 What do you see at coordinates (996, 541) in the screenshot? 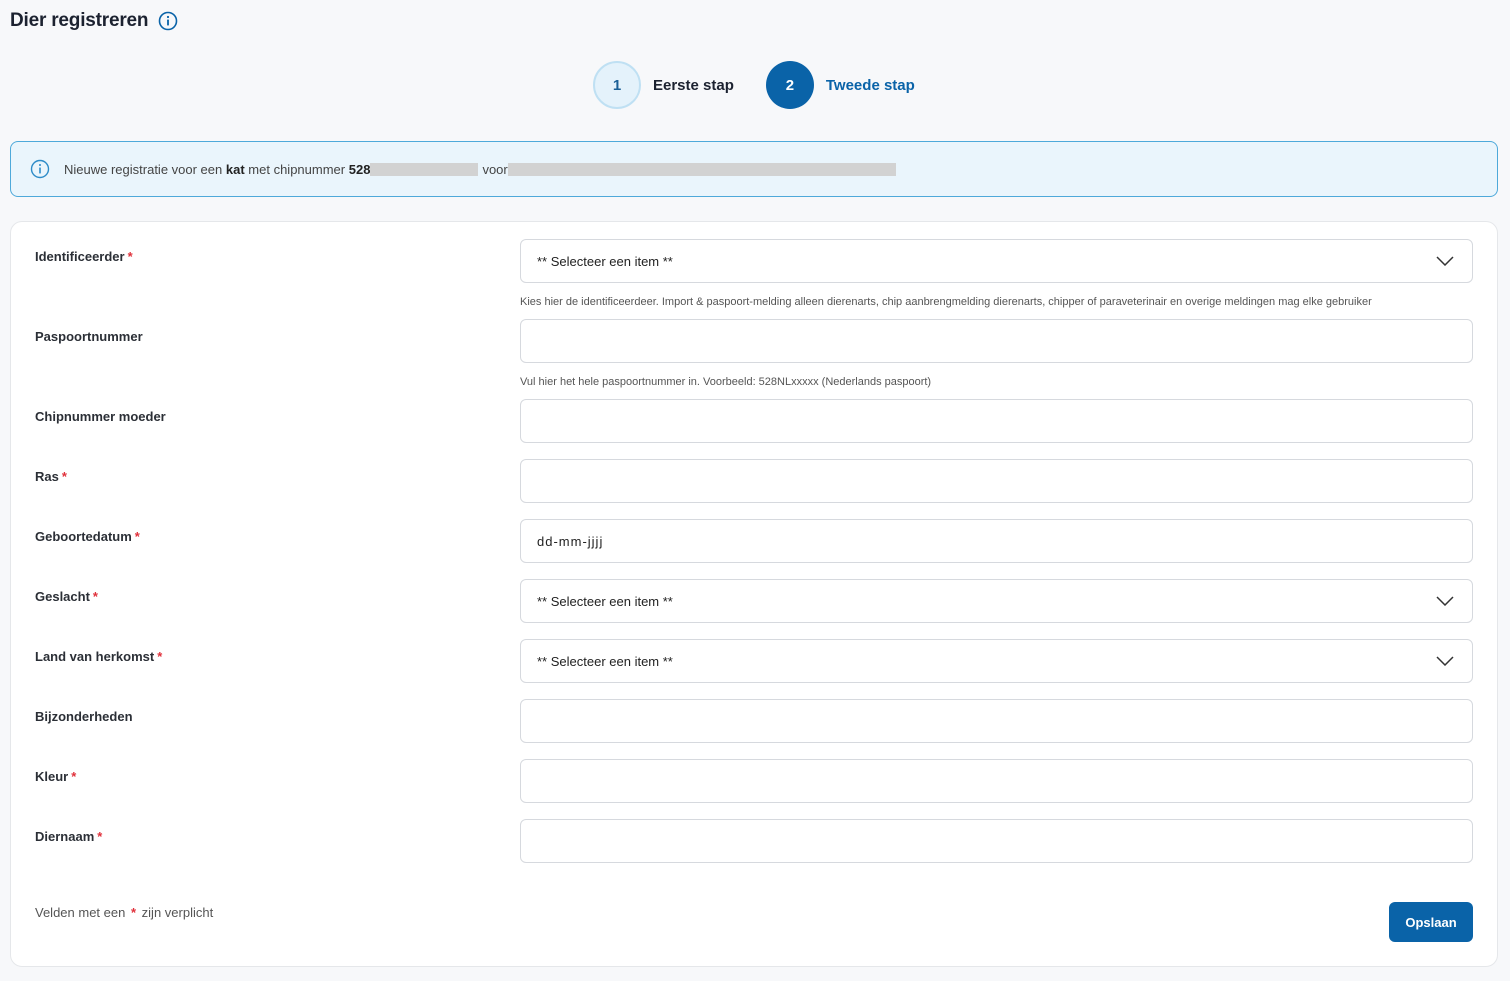
I see `geboortedatum-input: dd-mm-jjjj` at bounding box center [996, 541].